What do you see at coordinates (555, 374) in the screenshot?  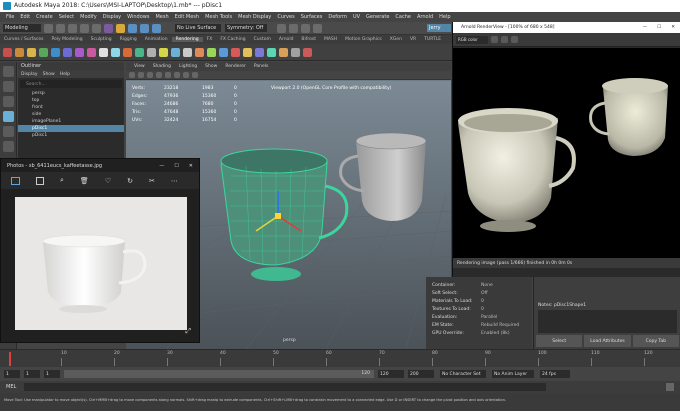 I see `fps-select: 24 fps` at bounding box center [555, 374].